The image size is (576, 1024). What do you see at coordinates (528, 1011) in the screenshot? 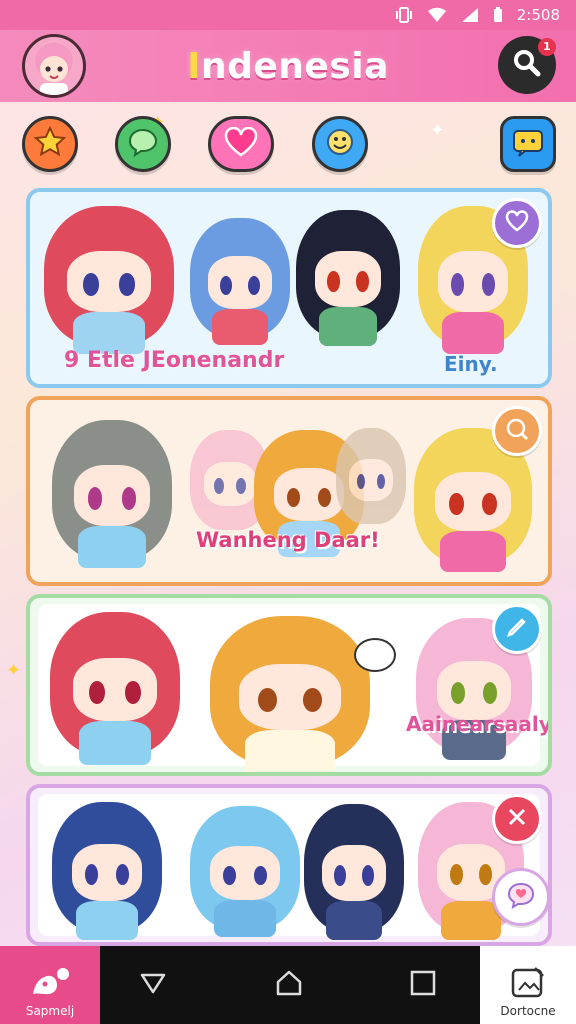
I see `nav-editor-label: Dortocne` at bounding box center [528, 1011].